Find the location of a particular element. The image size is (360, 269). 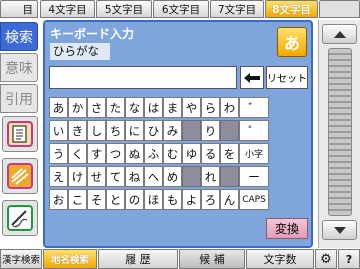

notebook-button is located at coordinates (20, 134).